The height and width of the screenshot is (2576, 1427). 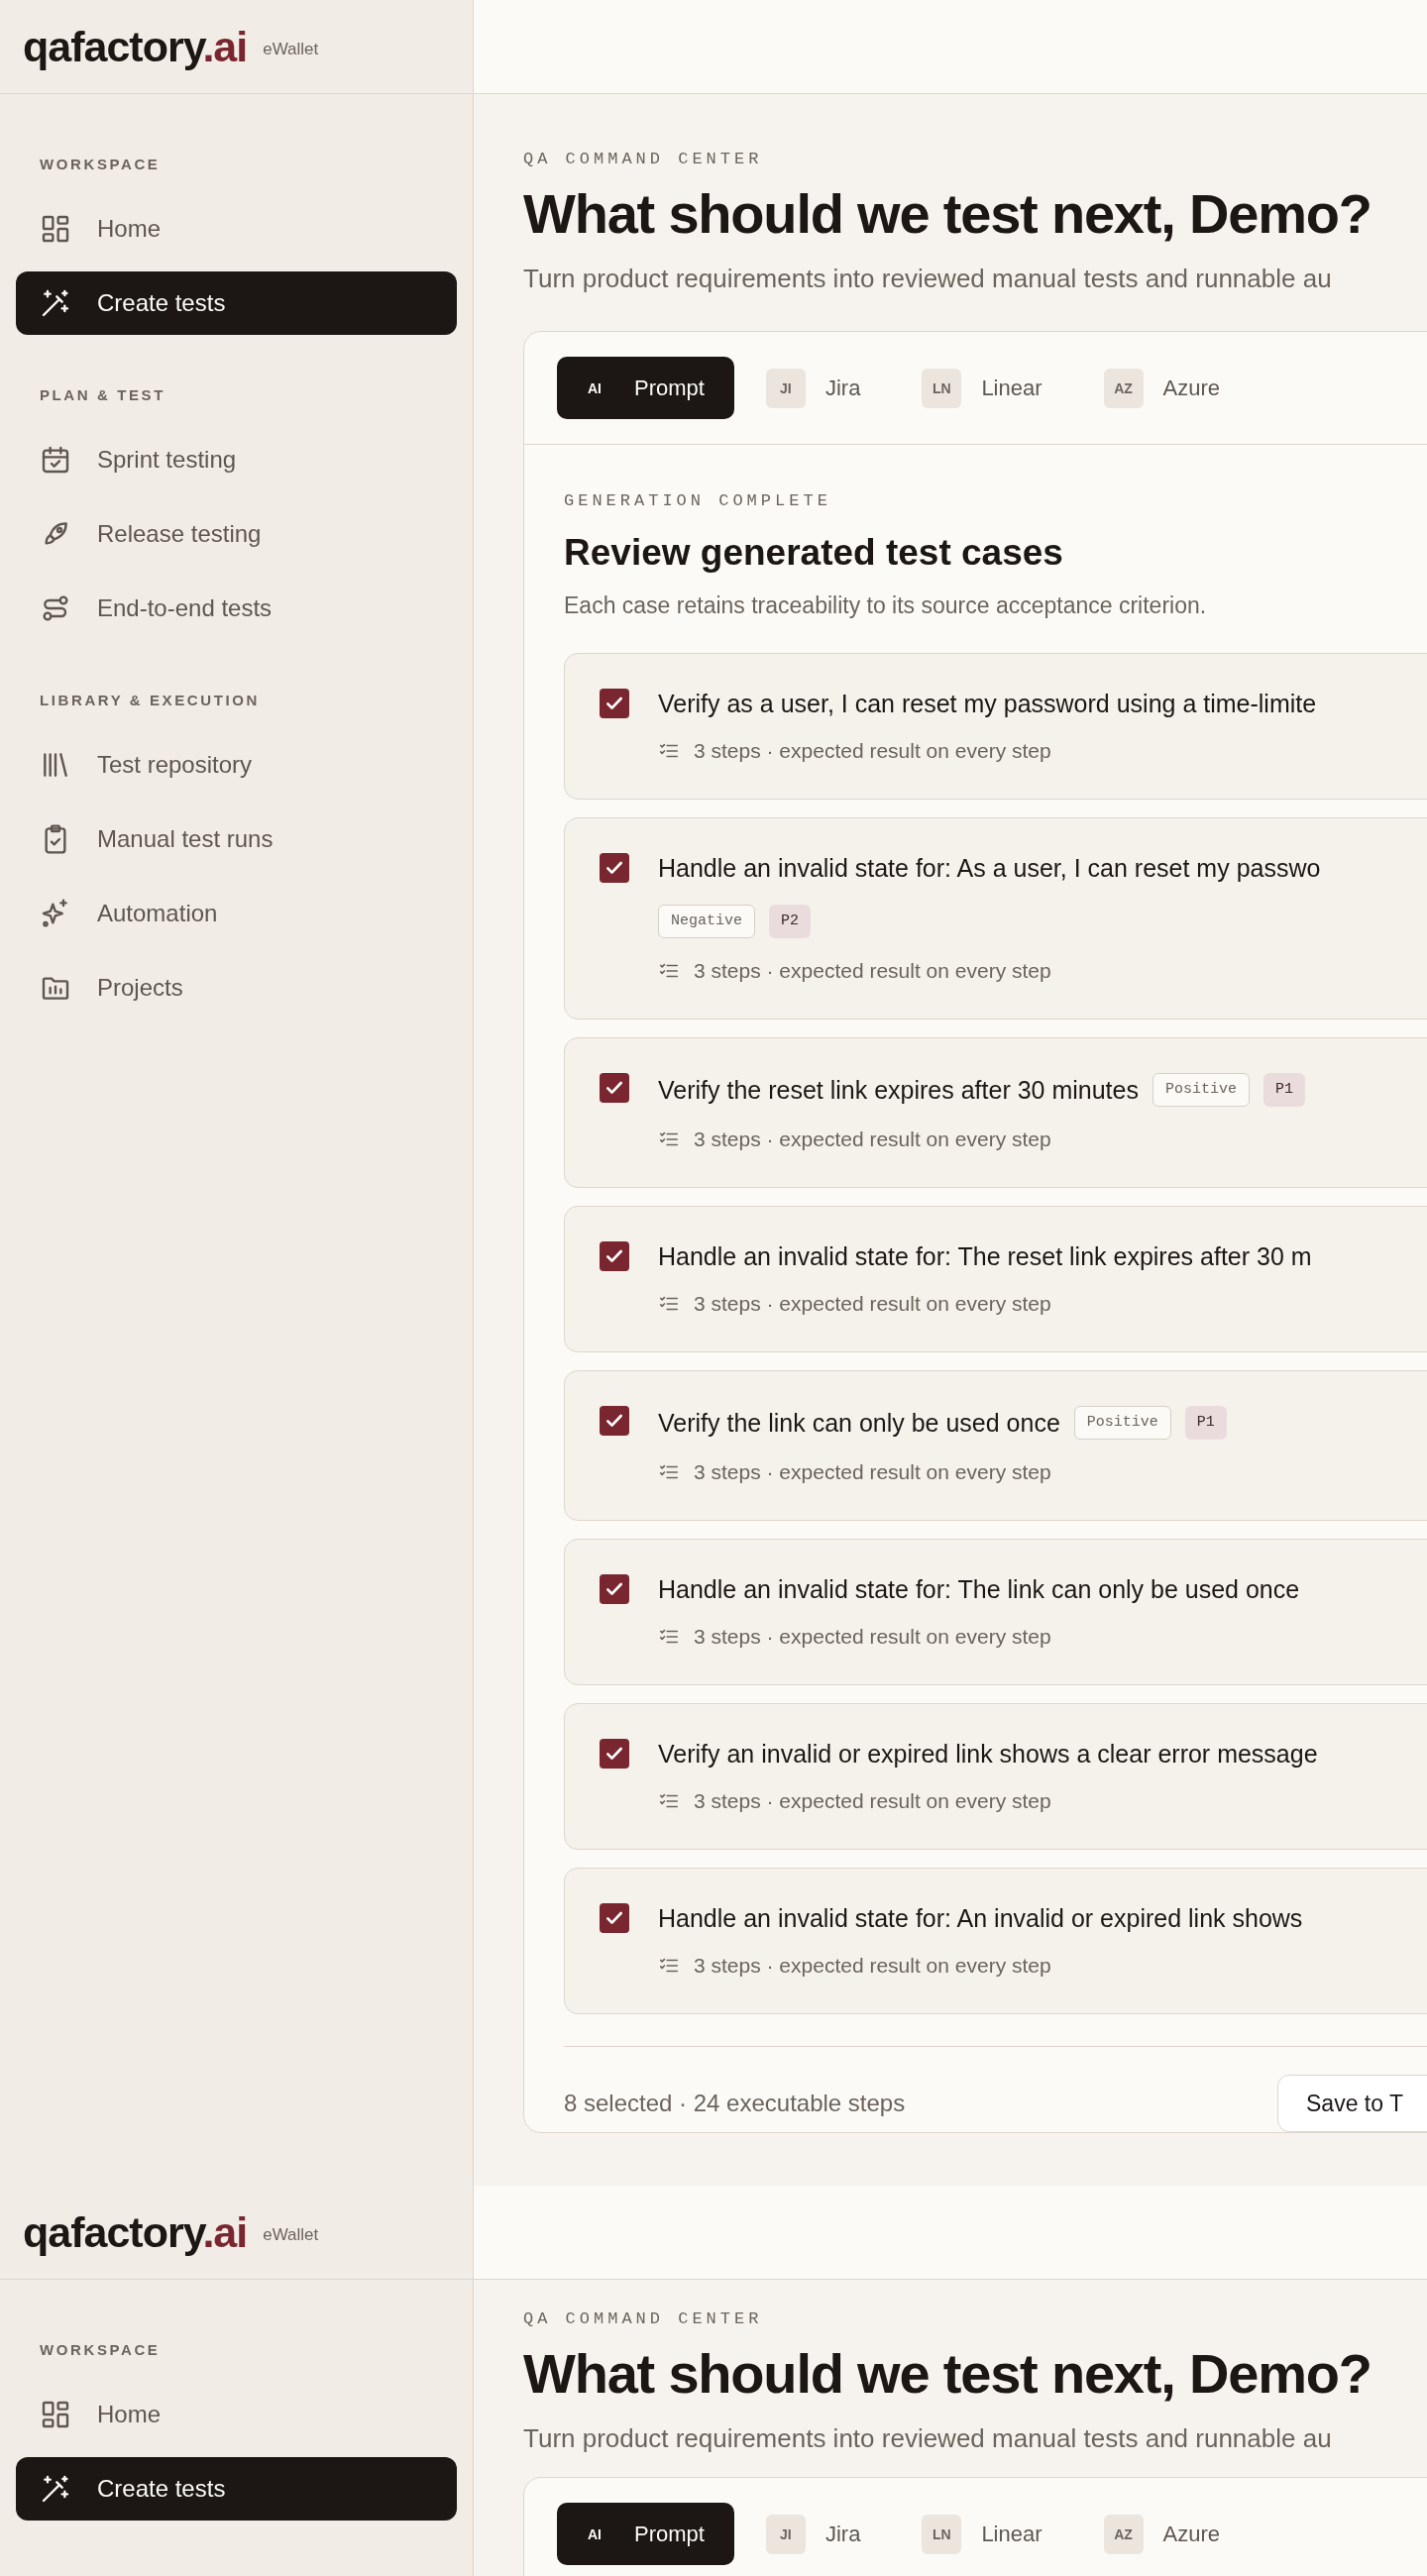 I want to click on calendar-check-icon, so click(x=55, y=460).